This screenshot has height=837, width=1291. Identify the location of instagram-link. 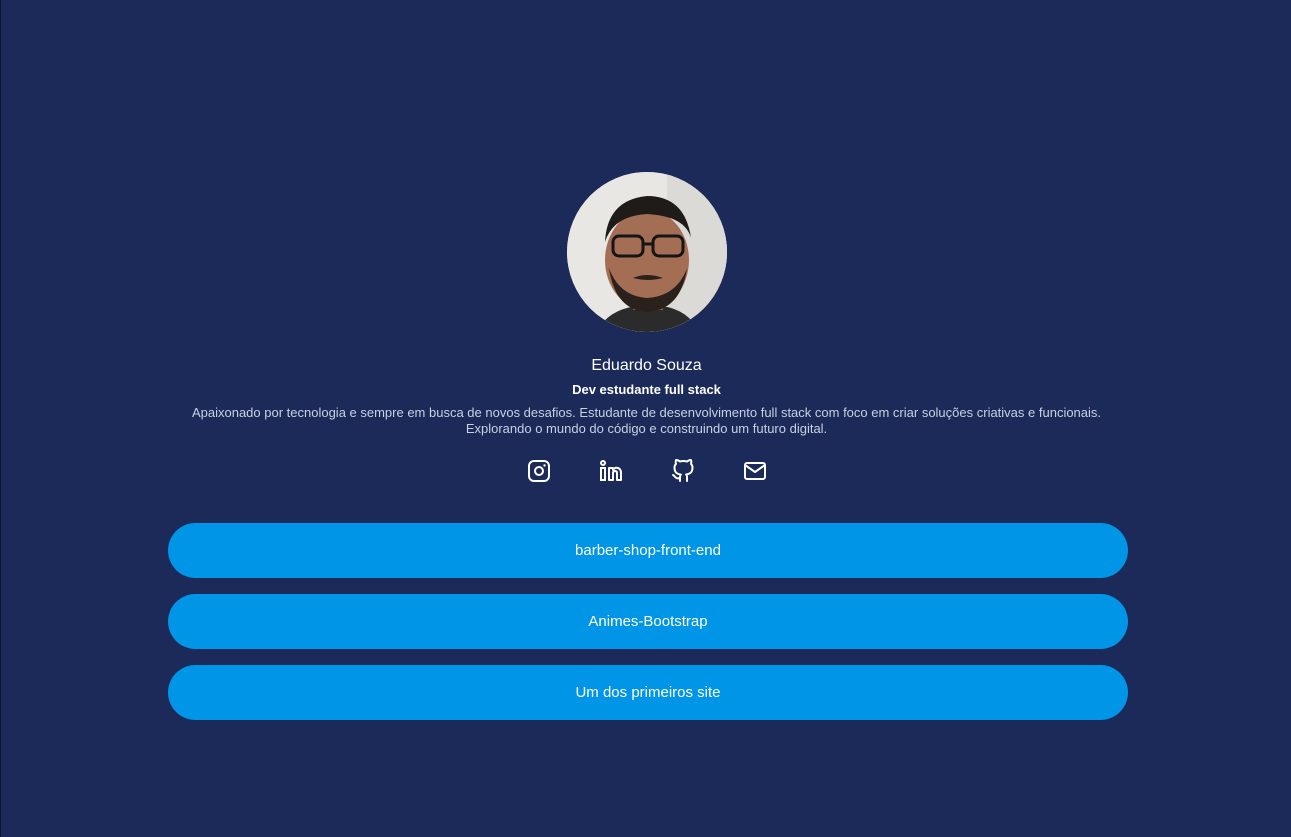
(539, 471).